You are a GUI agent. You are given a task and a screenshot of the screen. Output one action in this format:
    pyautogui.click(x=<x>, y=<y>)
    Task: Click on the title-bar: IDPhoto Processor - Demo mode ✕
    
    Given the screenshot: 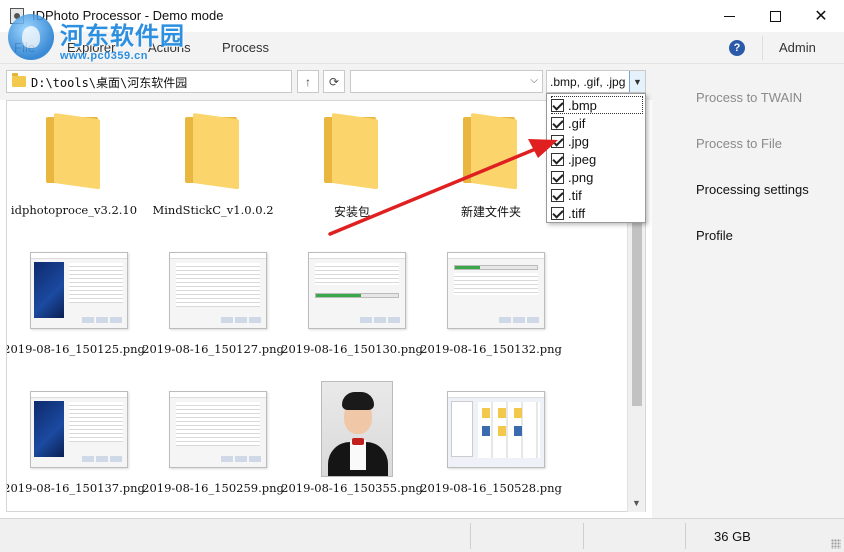 What is the action you would take?
    pyautogui.click(x=422, y=16)
    